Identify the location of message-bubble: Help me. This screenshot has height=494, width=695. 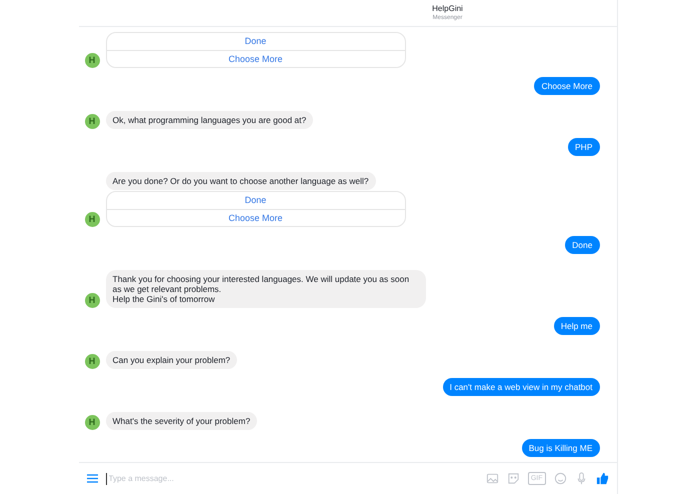
(577, 326).